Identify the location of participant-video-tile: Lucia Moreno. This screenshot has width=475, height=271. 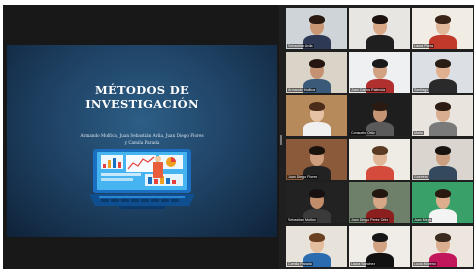
(442, 246).